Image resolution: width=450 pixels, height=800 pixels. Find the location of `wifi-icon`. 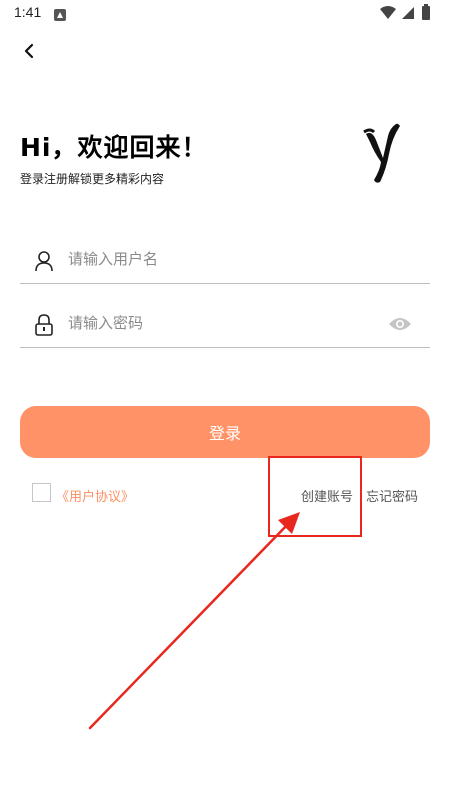

wifi-icon is located at coordinates (388, 12).